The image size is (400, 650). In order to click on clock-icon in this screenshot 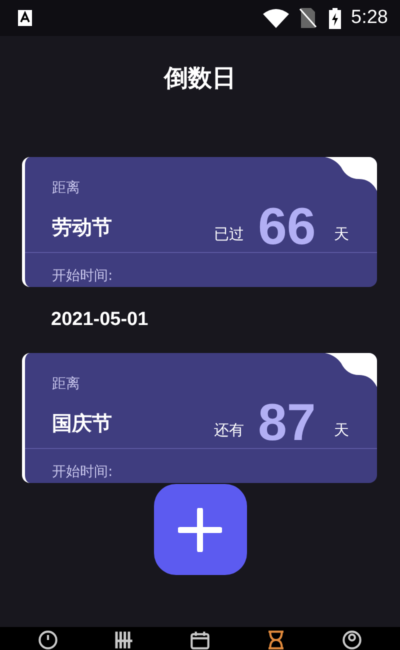, I will do `click(48, 640)`.